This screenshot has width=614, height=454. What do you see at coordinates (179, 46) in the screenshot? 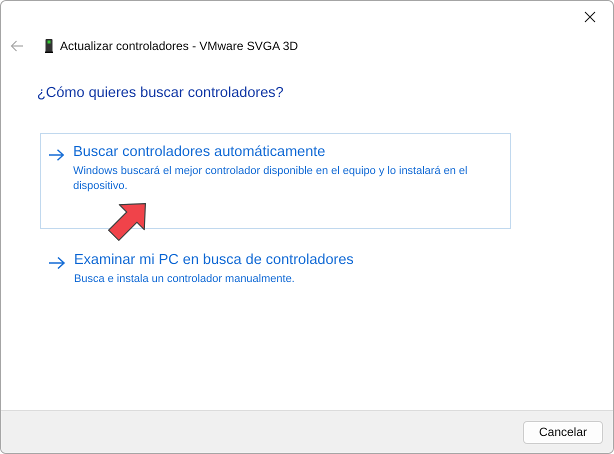
I see `window-title: Actualizar controladores - VMware SVGA 3D` at bounding box center [179, 46].